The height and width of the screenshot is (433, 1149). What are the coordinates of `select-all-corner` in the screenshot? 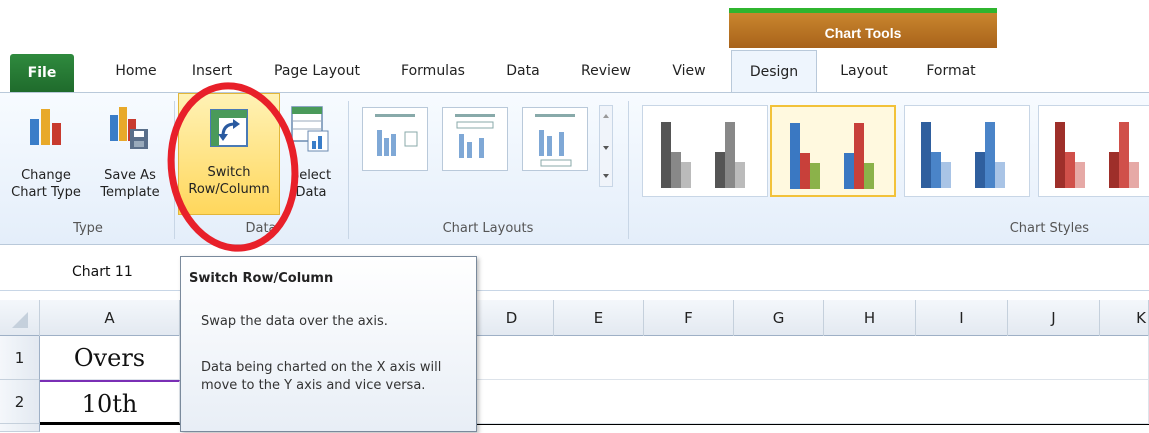 It's located at (20, 318).